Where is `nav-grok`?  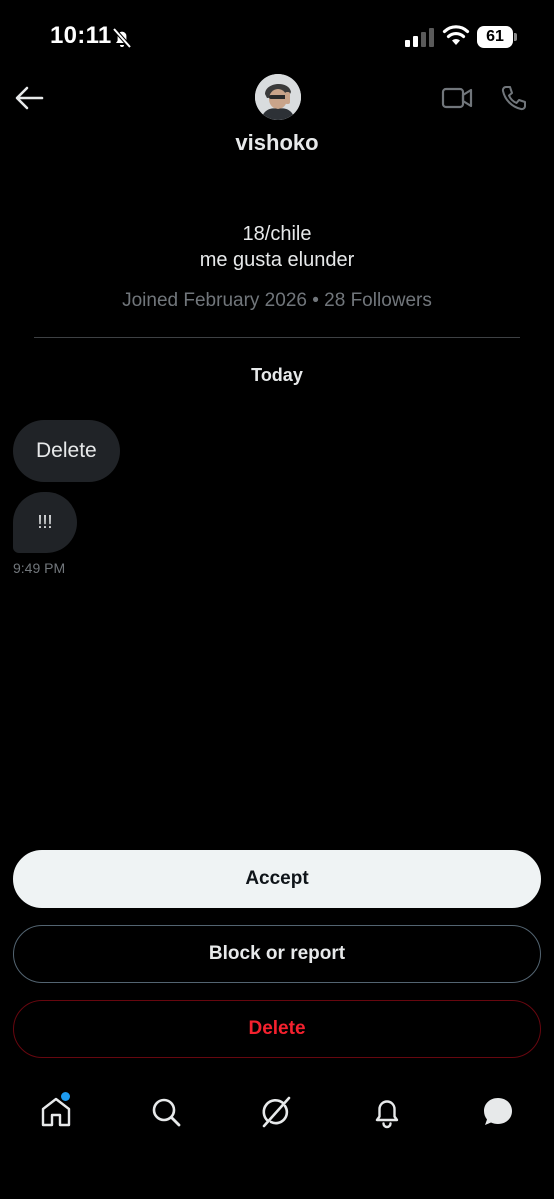
nav-grok is located at coordinates (276, 1112).